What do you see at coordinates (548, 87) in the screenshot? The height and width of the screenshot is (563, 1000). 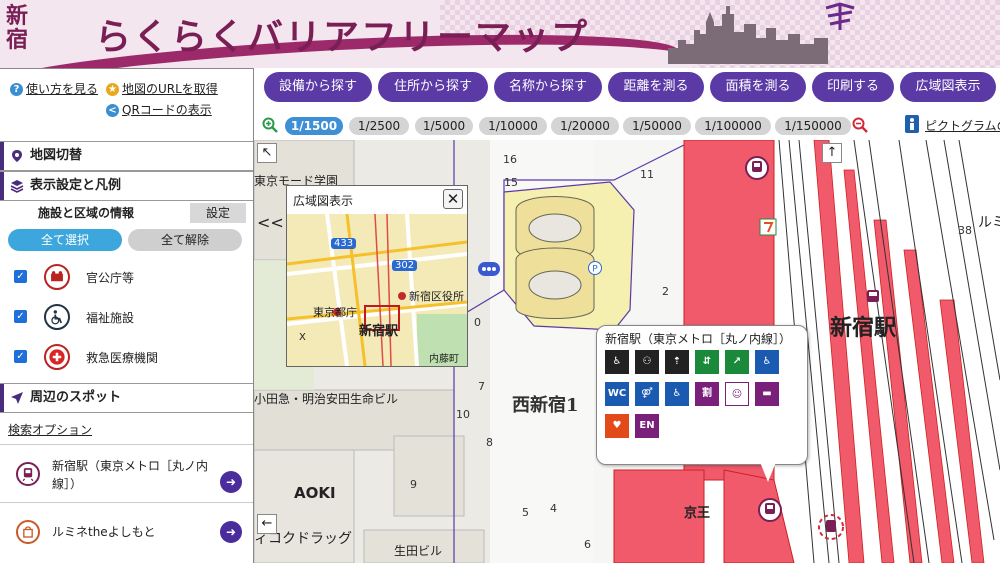 I see `search-by-name-button: 名称から探す` at bounding box center [548, 87].